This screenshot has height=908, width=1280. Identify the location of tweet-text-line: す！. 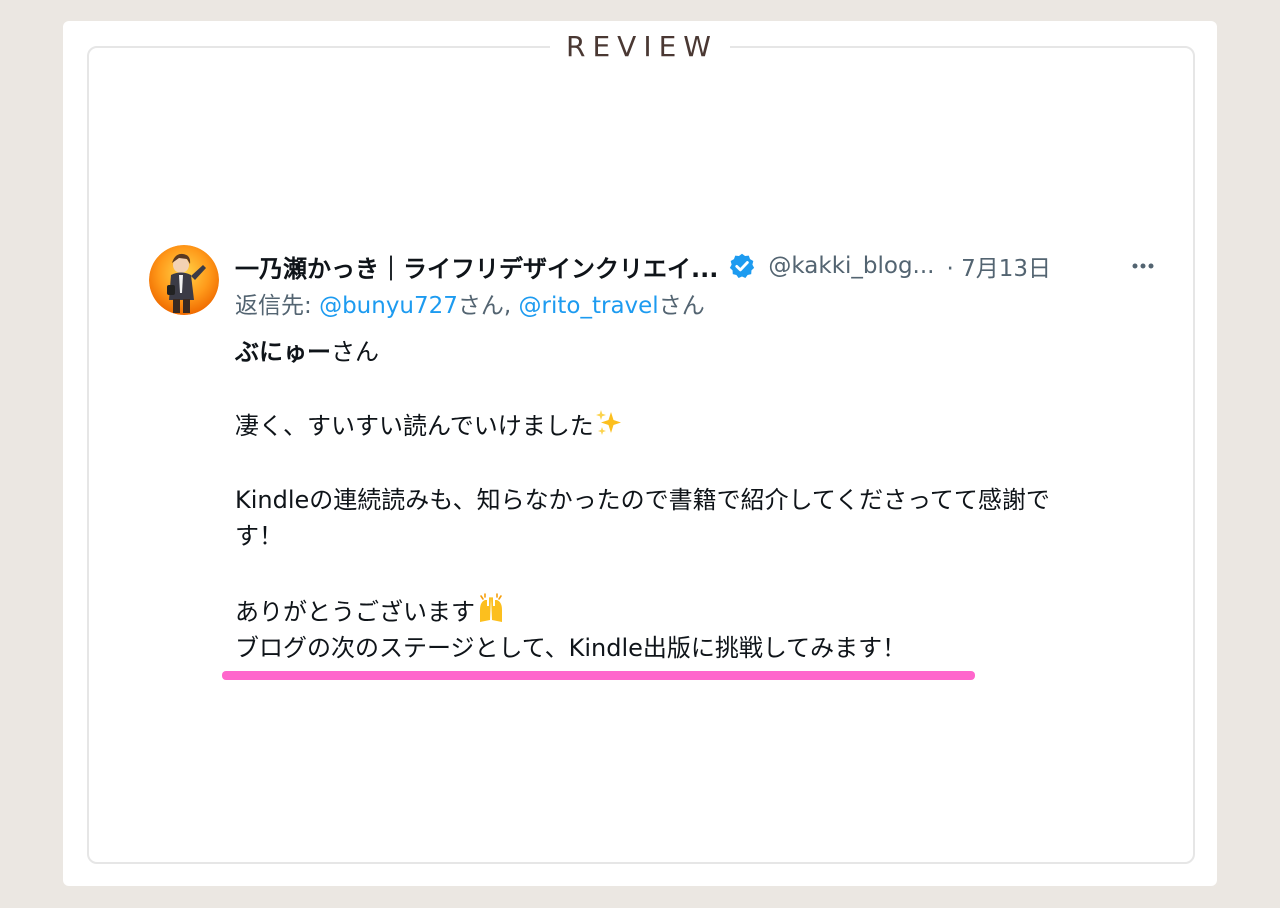
(259, 536).